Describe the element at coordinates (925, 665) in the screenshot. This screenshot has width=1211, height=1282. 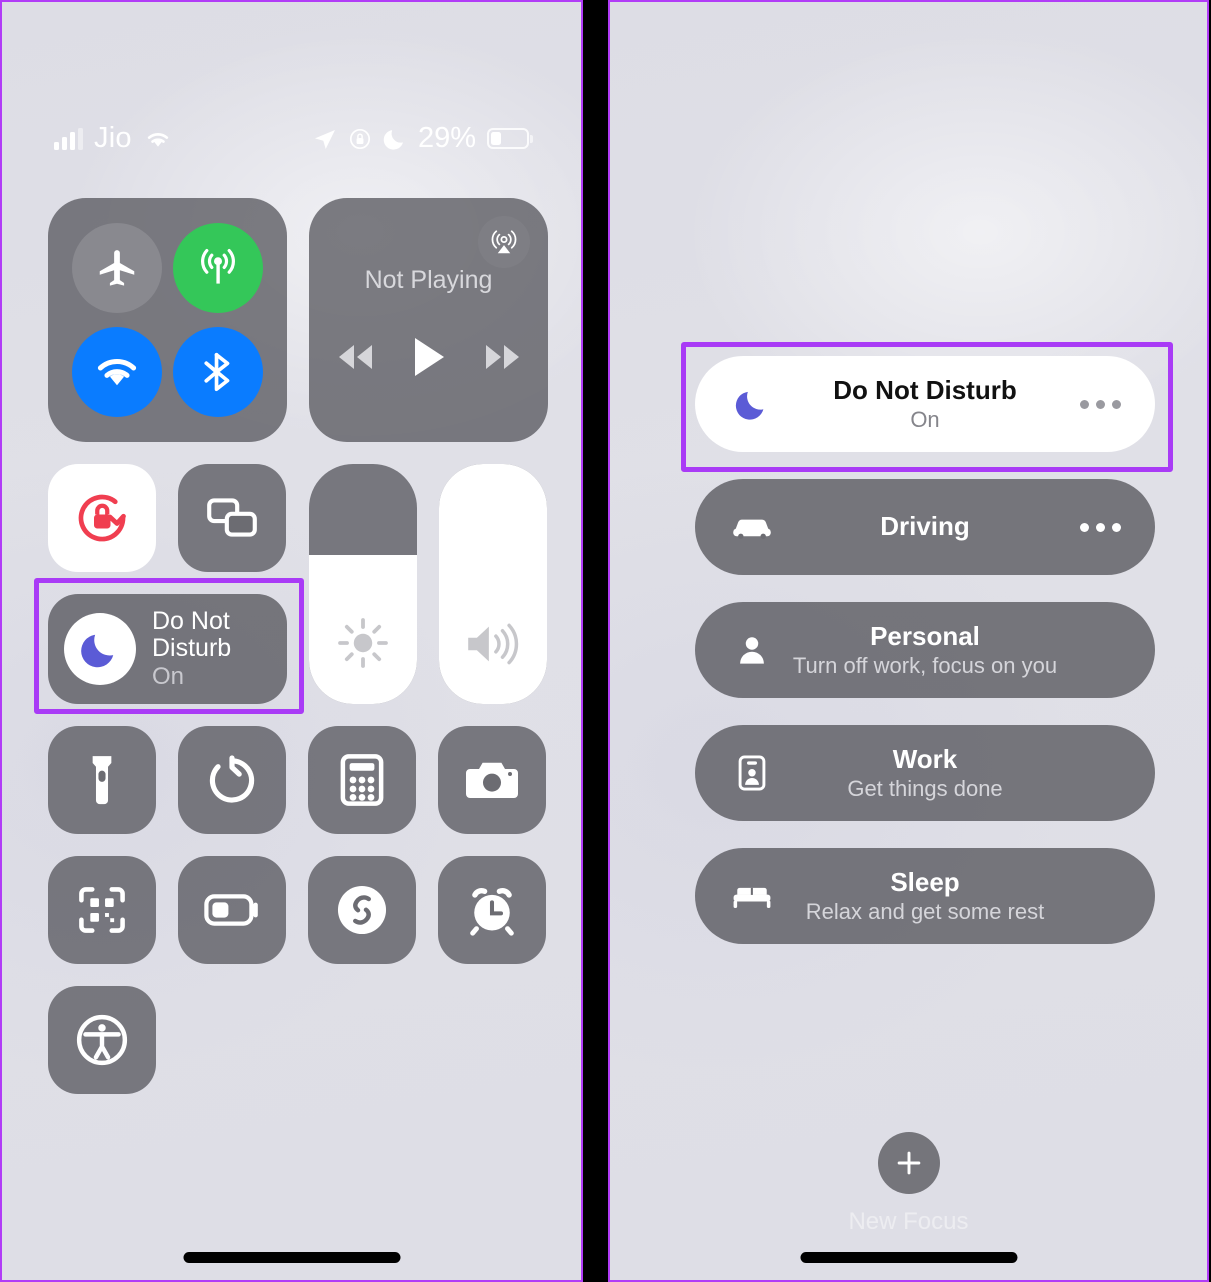
I see `focus-mode-subtitle: Turn off work, focus on you` at that location.